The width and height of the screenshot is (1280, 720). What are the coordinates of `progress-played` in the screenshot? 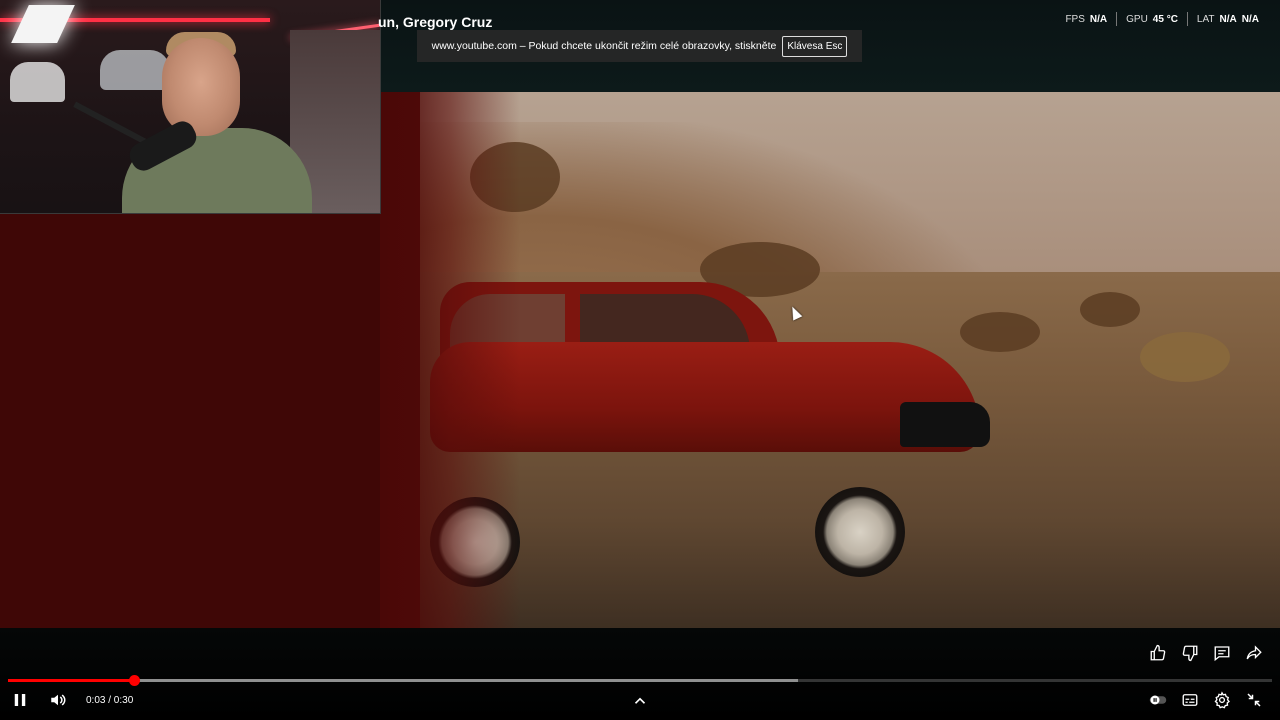 It's located at (71, 680).